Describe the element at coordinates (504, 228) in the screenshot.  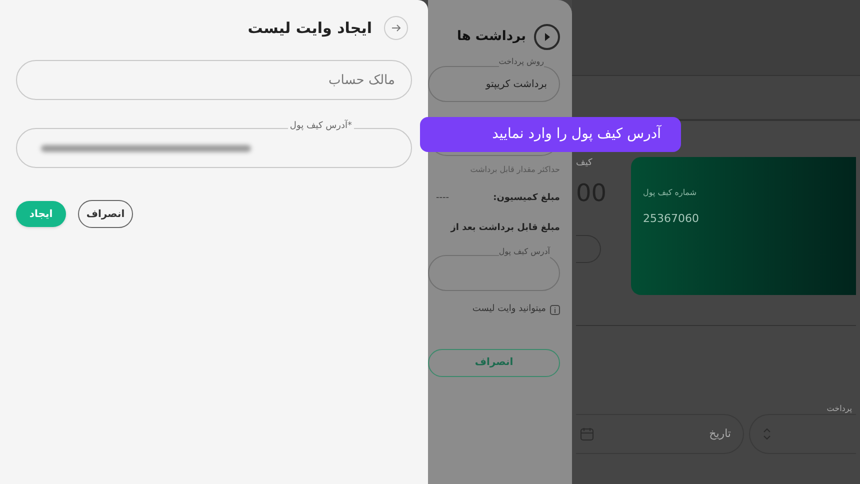
I see `net-amount-label: مبلغ قابل برداشت بعد از` at that location.